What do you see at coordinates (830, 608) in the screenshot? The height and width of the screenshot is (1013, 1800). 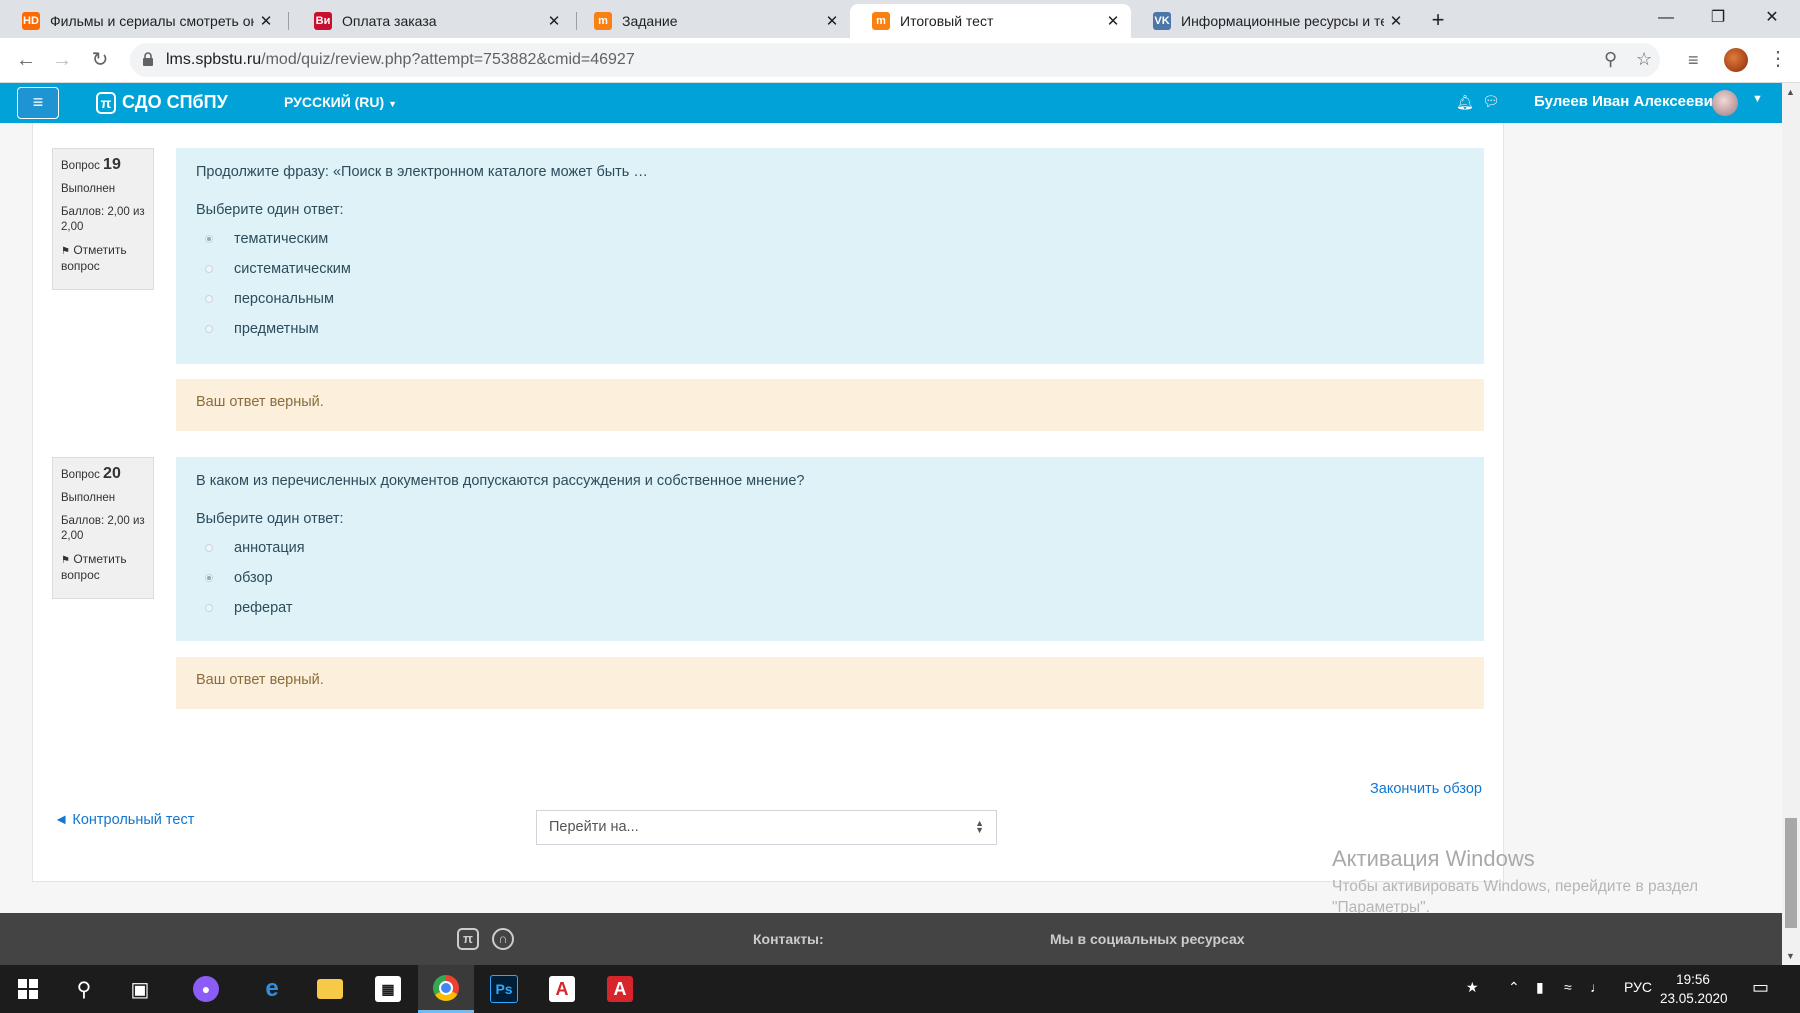 I see `answer-option: реферат` at bounding box center [830, 608].